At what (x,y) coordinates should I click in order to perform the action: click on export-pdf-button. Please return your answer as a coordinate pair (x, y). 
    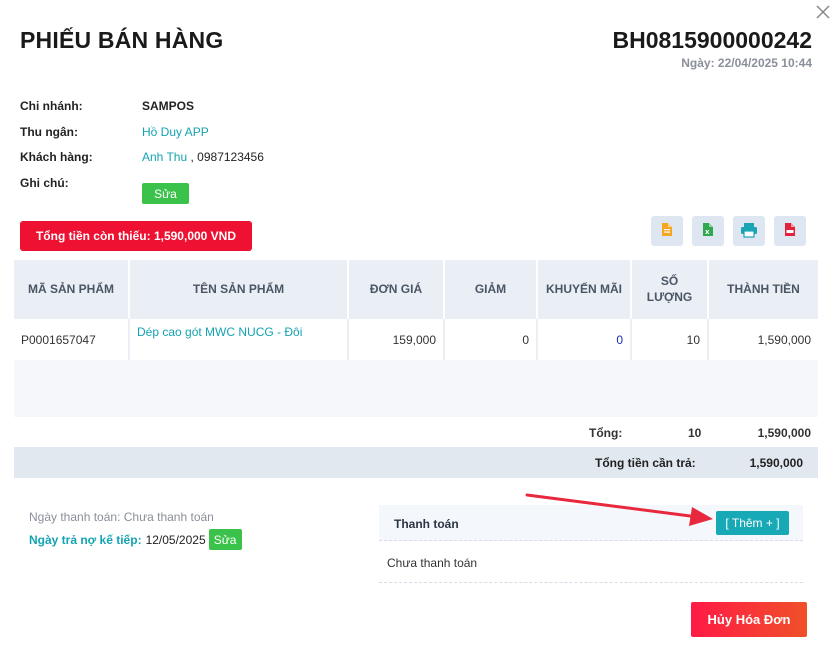
    Looking at the image, I should click on (790, 231).